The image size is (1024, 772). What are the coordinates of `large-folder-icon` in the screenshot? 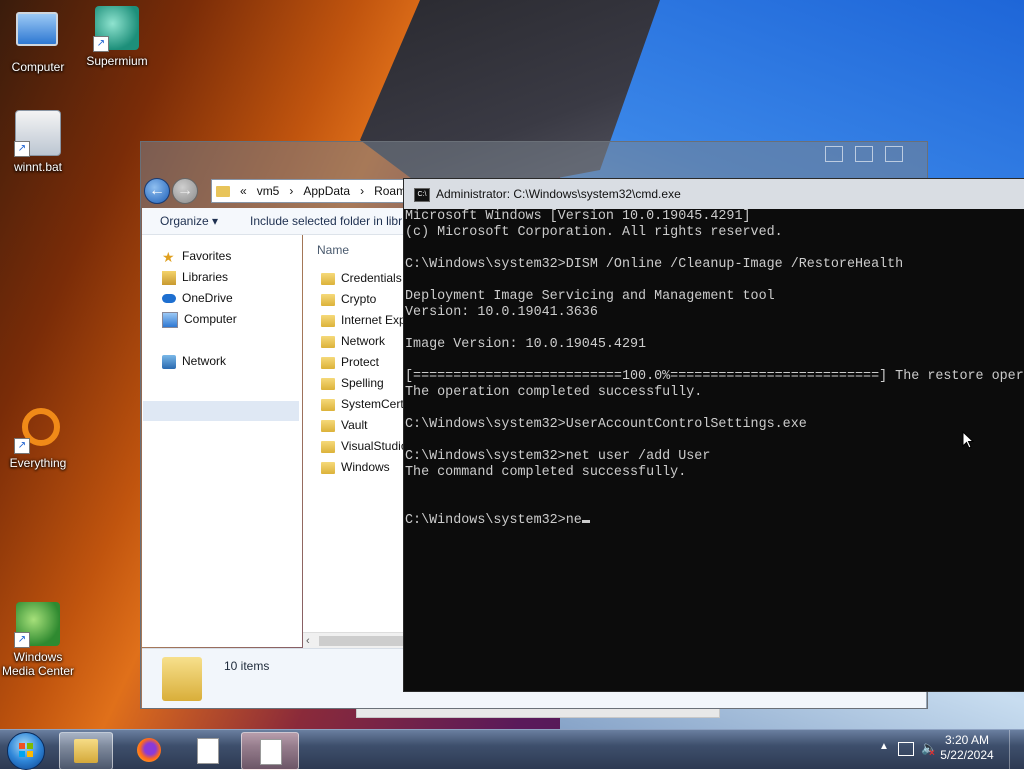 It's located at (182, 679).